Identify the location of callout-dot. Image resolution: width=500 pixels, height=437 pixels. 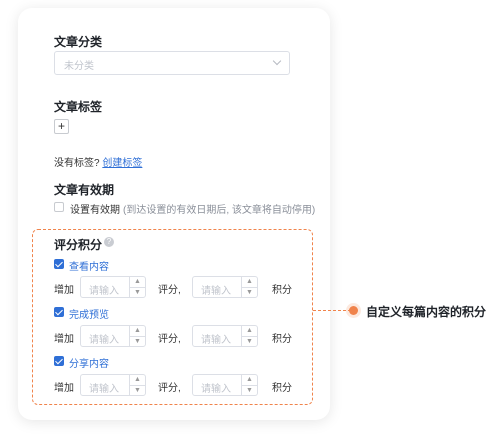
(353, 310).